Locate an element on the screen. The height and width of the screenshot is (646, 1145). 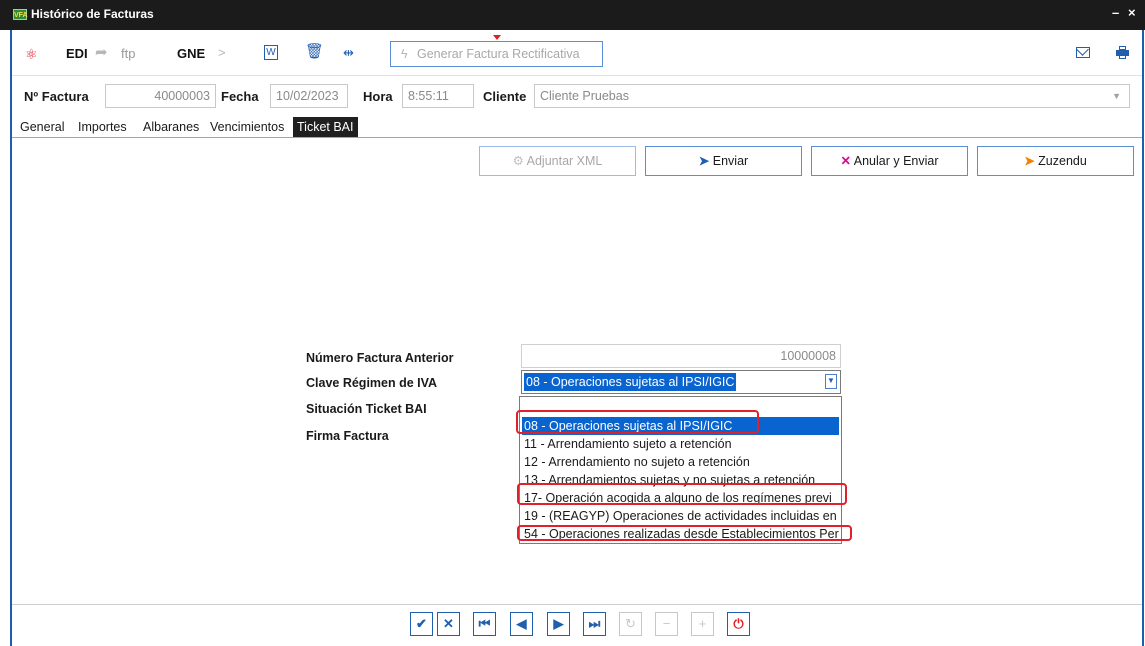
cliente-label: Cliente is located at coordinates (505, 96).